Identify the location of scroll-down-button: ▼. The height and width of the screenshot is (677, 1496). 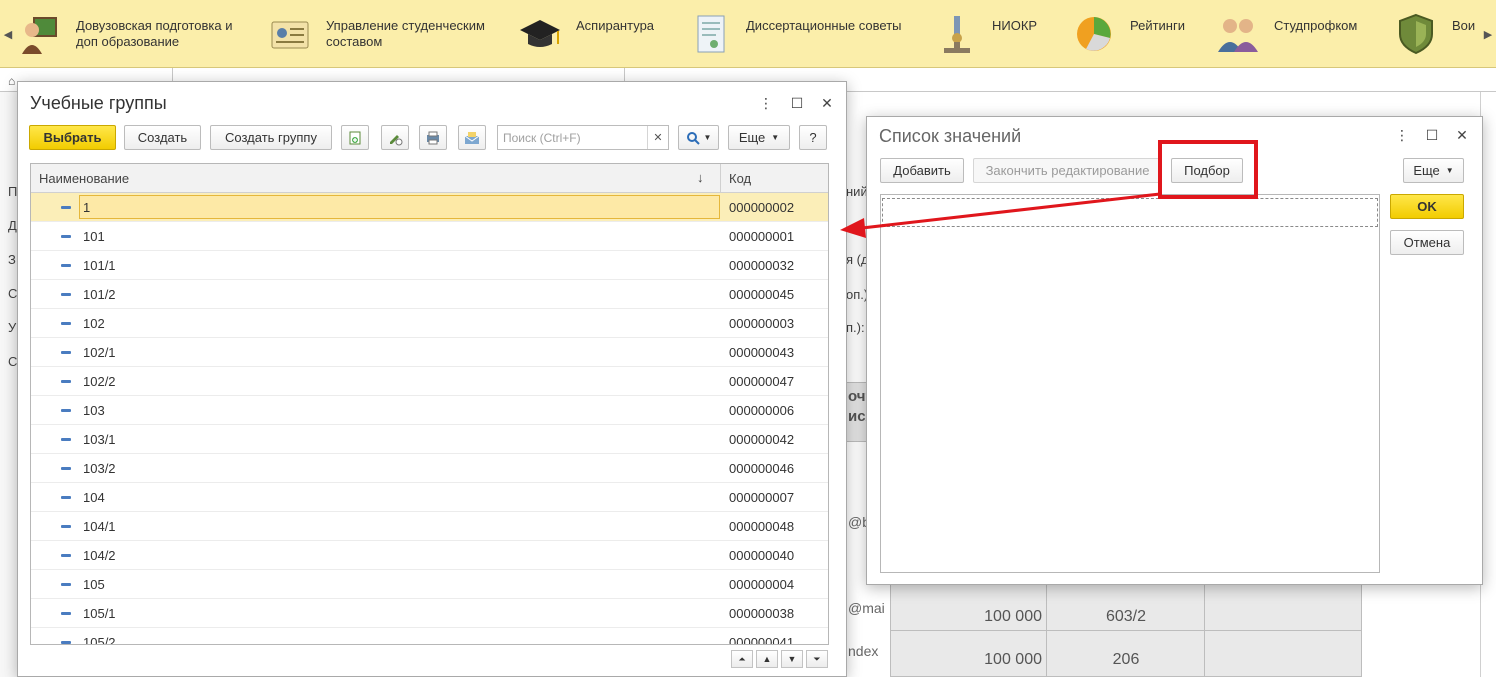
(792, 659).